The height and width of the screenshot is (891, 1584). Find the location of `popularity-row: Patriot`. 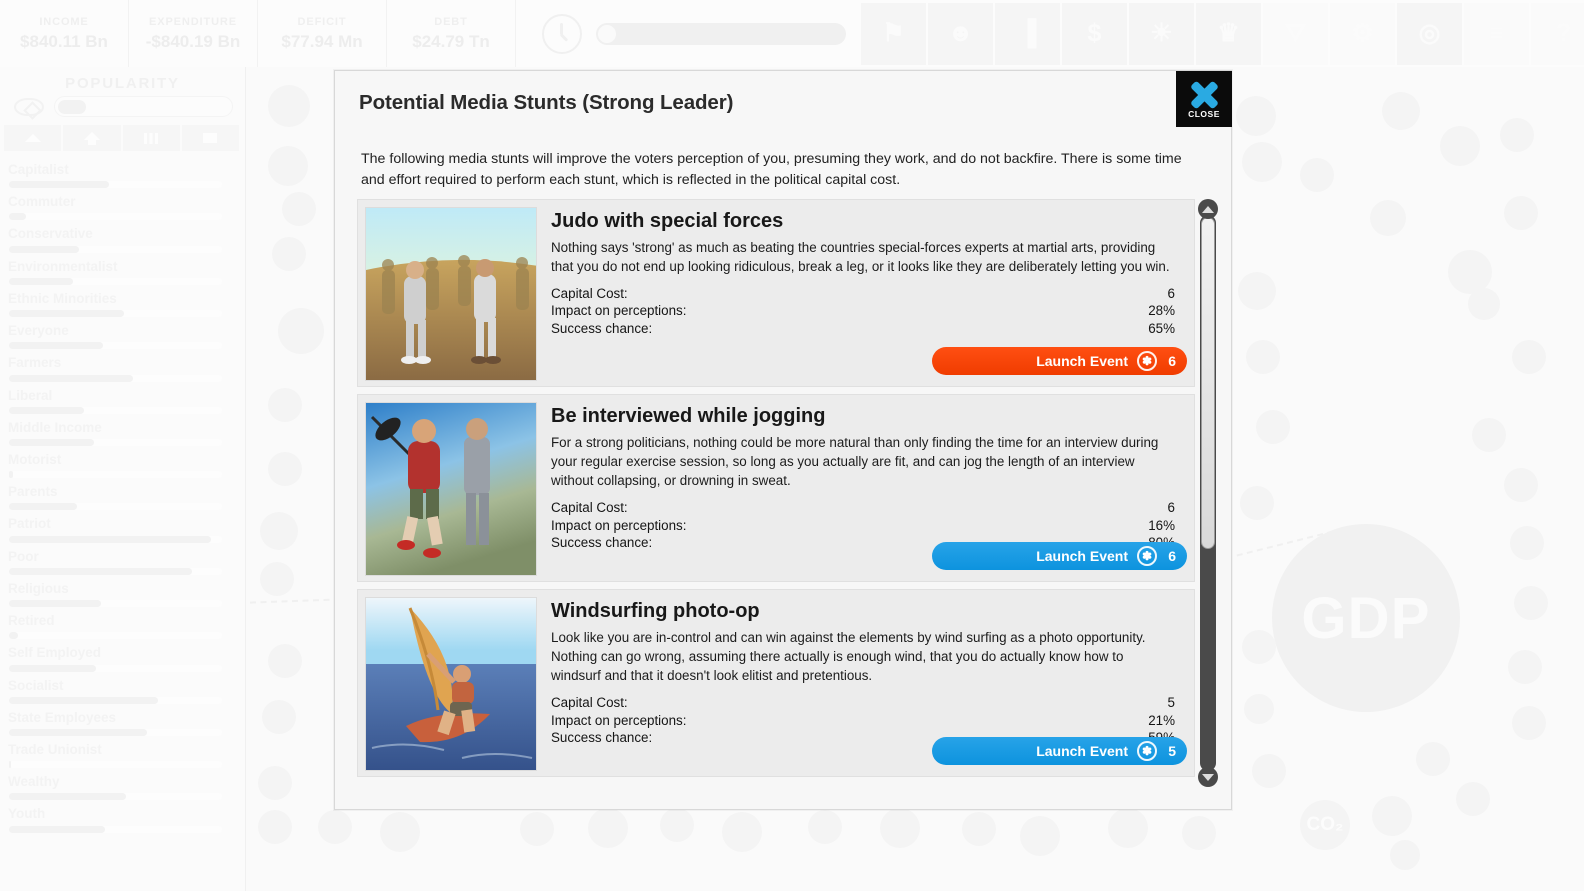

popularity-row: Patriot is located at coordinates (122, 529).